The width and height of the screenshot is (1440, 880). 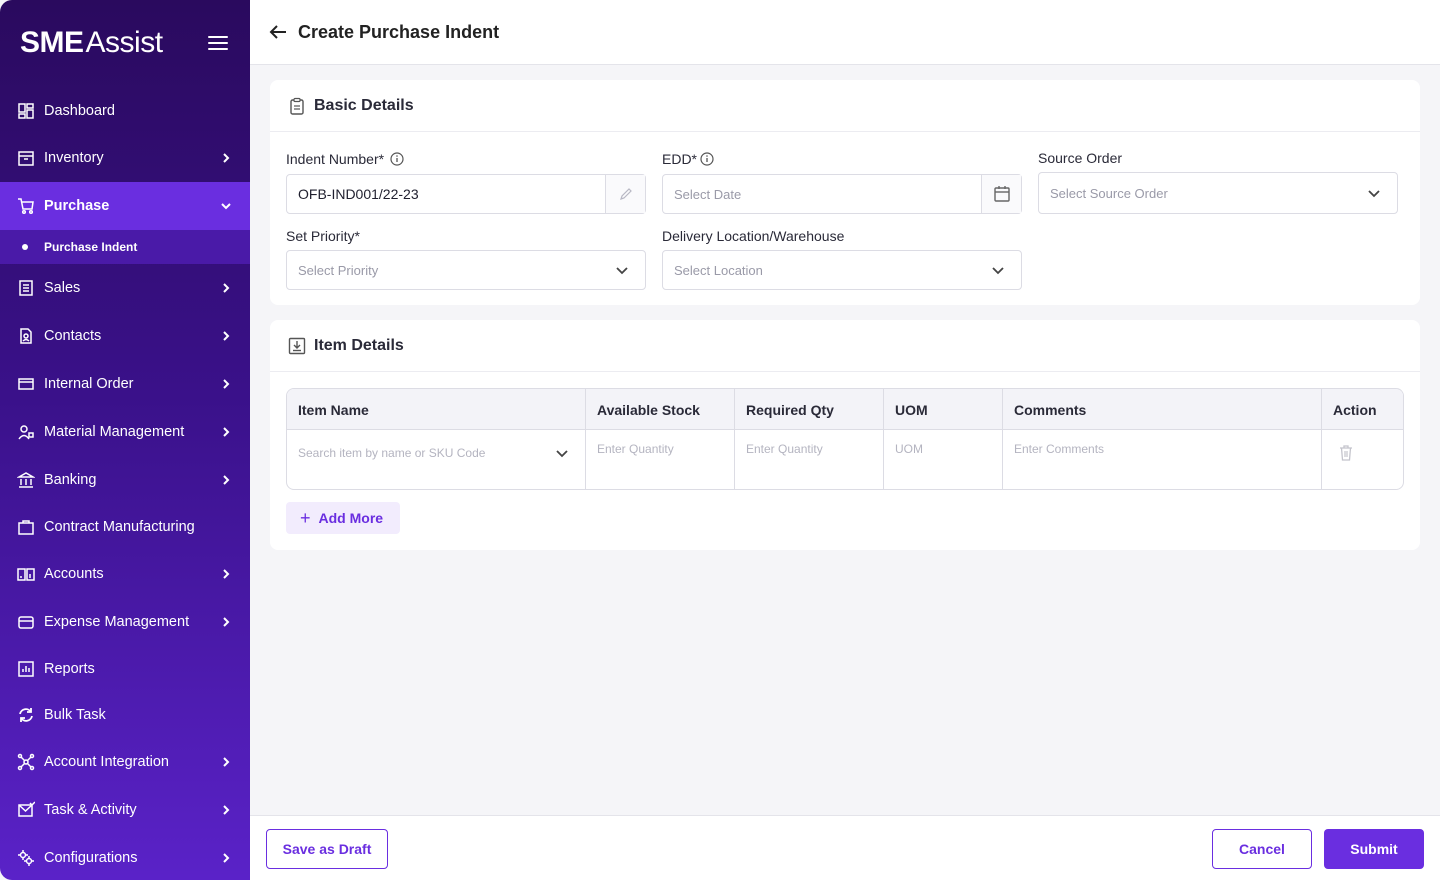 What do you see at coordinates (125, 247) in the screenshot?
I see `sidebar-subitem-purchase-indent: Purchase Indent` at bounding box center [125, 247].